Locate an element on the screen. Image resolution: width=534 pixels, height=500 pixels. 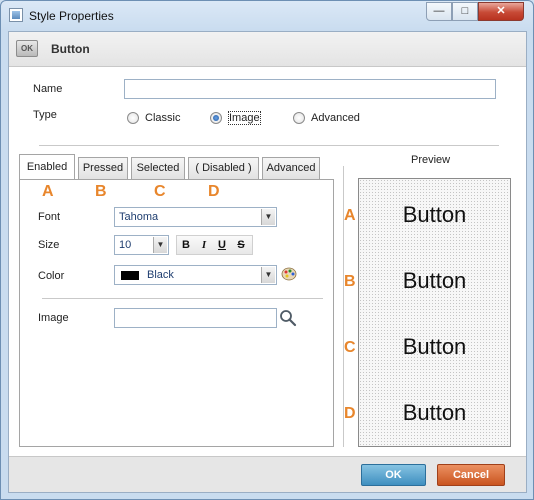
tab-pressed: Pressed is located at coordinates (103, 168).